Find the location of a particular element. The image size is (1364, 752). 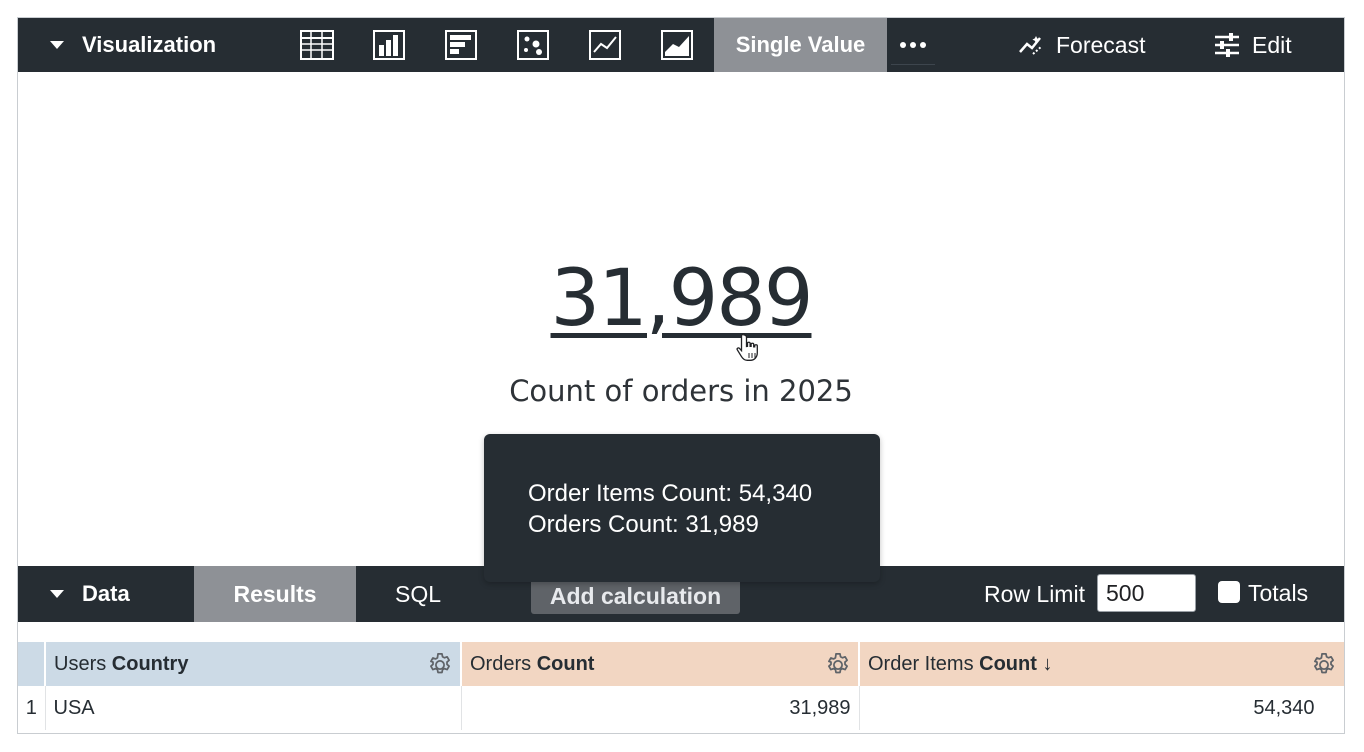

forecast-label: Forecast is located at coordinates (1101, 44).